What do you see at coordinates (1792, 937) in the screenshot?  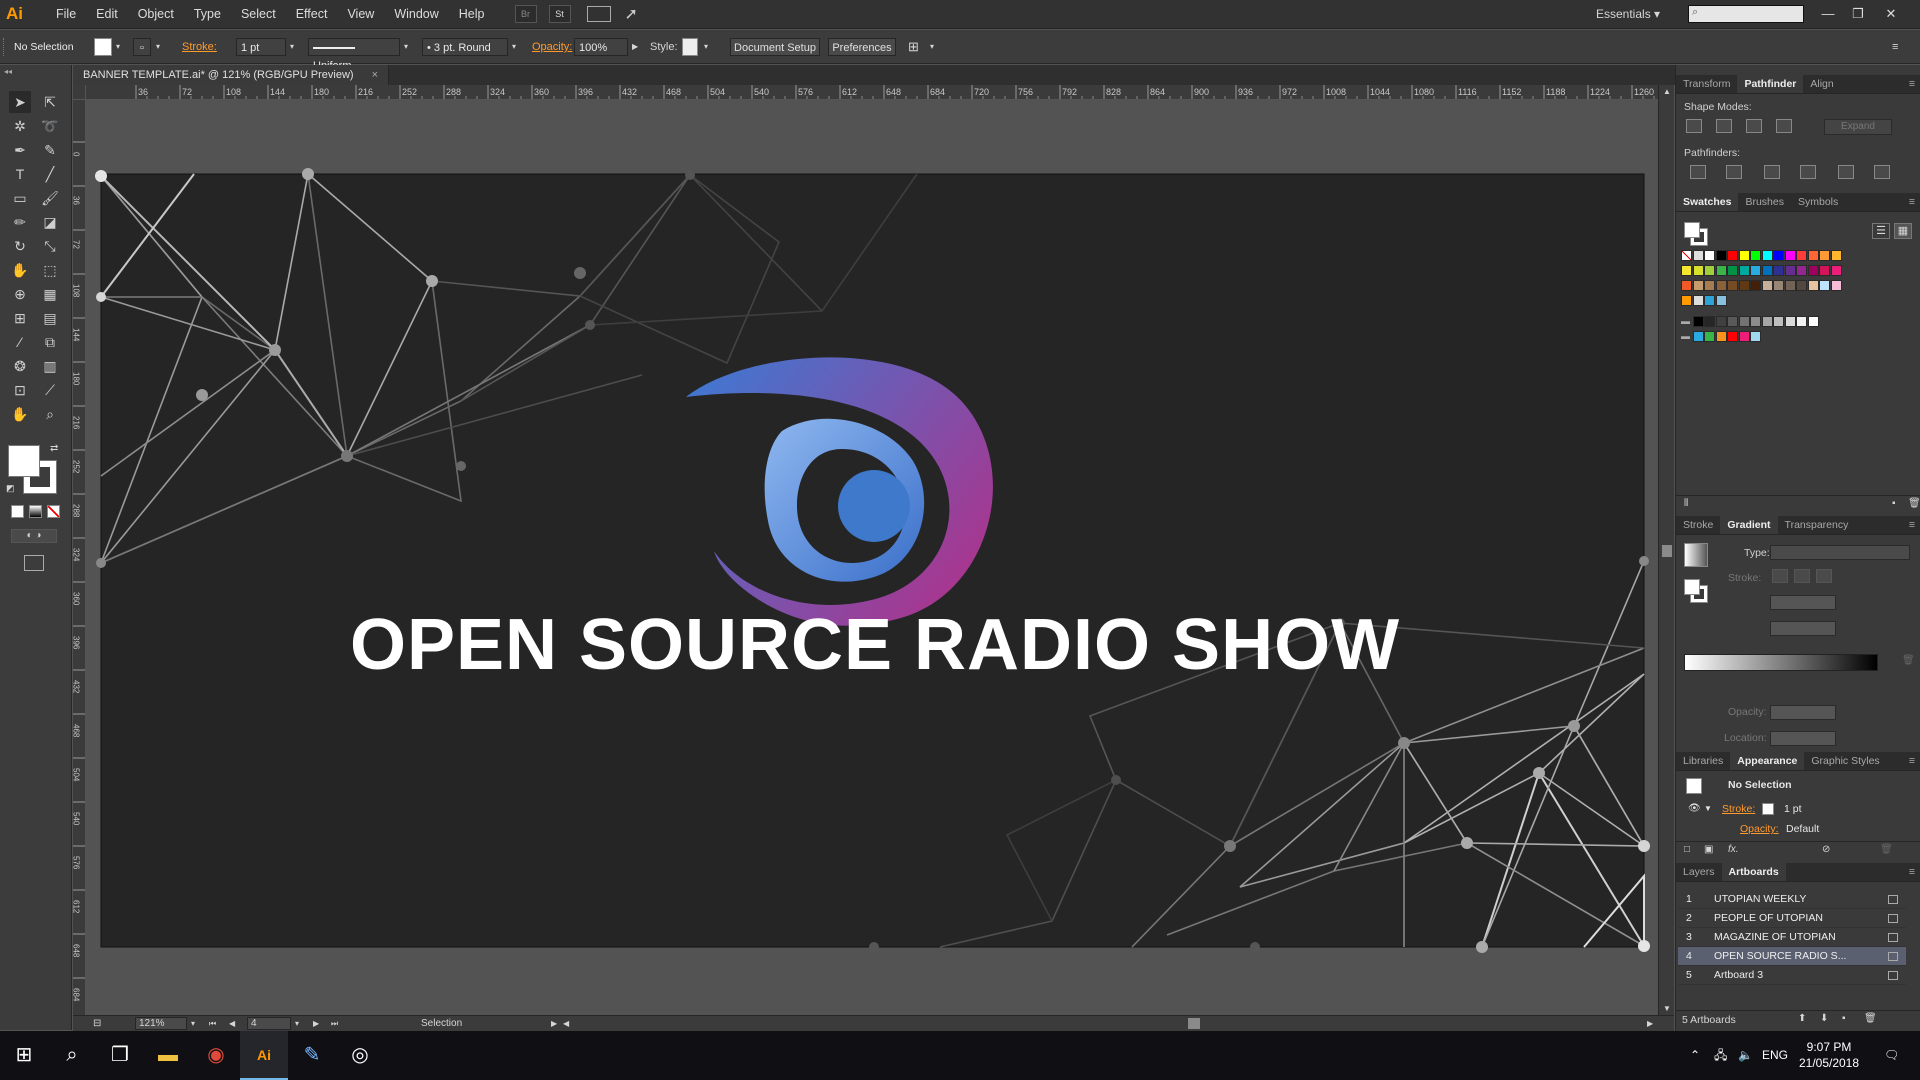 I see `artboard-row-3: 3 MAGAZINE OF UTOPIAN` at bounding box center [1792, 937].